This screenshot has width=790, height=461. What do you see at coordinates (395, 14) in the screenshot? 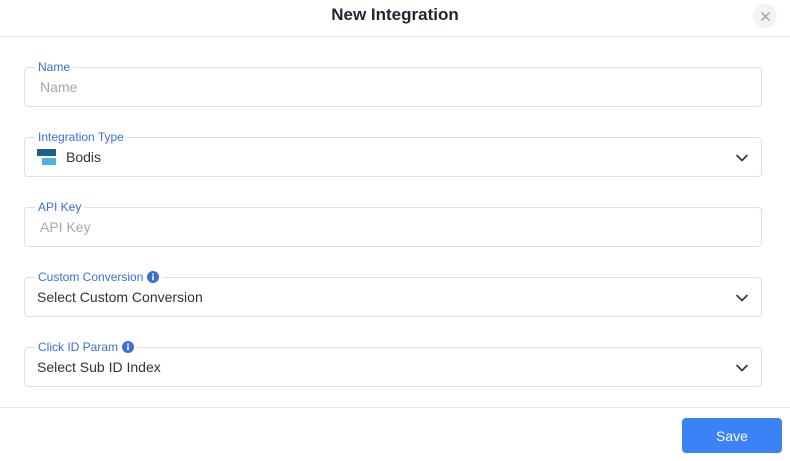
I see `modal-title: New Integration` at bounding box center [395, 14].